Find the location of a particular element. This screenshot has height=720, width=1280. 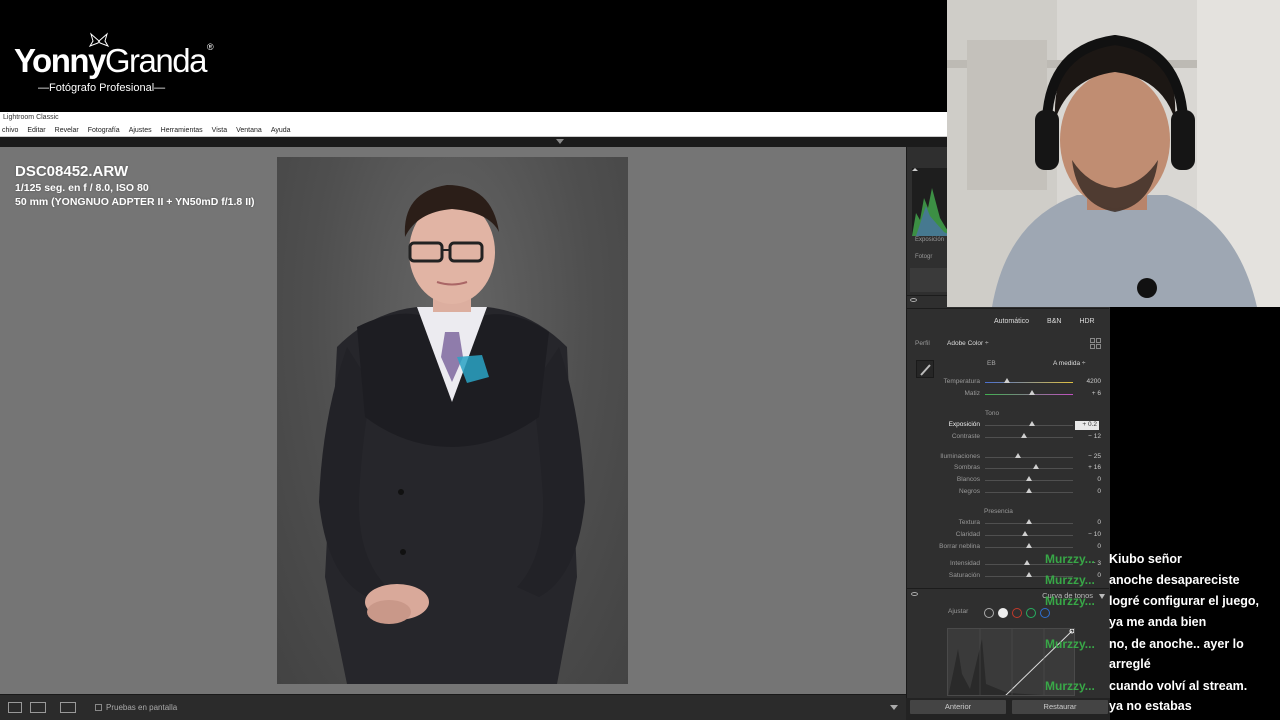

tone-curve-visibility-icon is located at coordinates (914, 594).